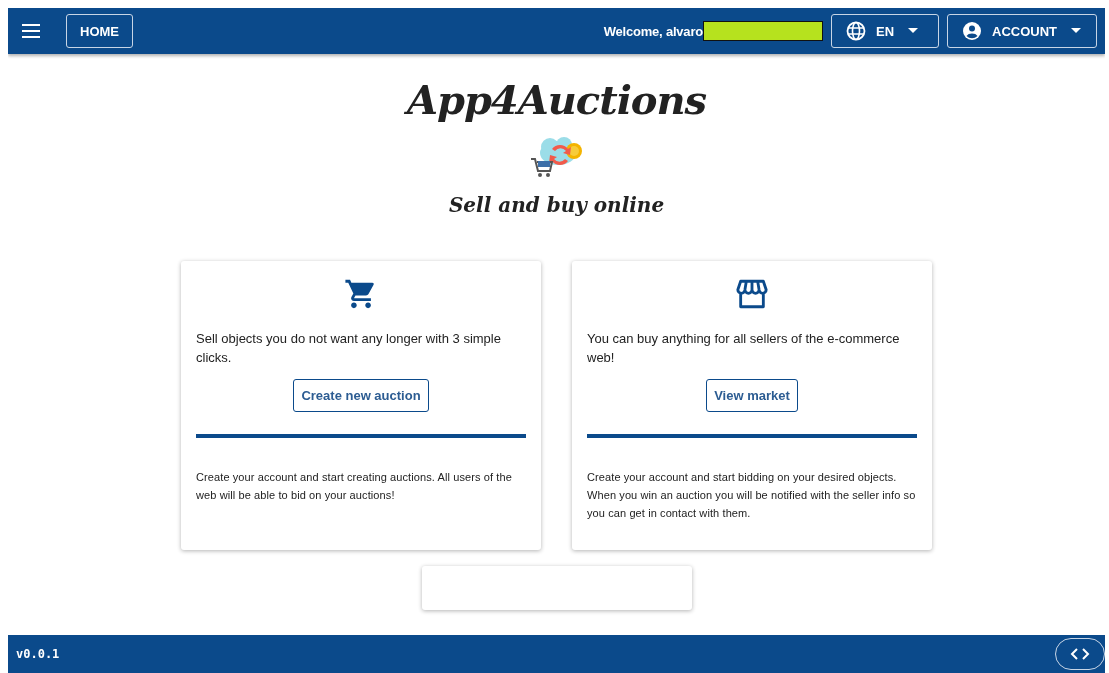 The image size is (1109, 673). What do you see at coordinates (856, 31) in the screenshot?
I see `globe-icon` at bounding box center [856, 31].